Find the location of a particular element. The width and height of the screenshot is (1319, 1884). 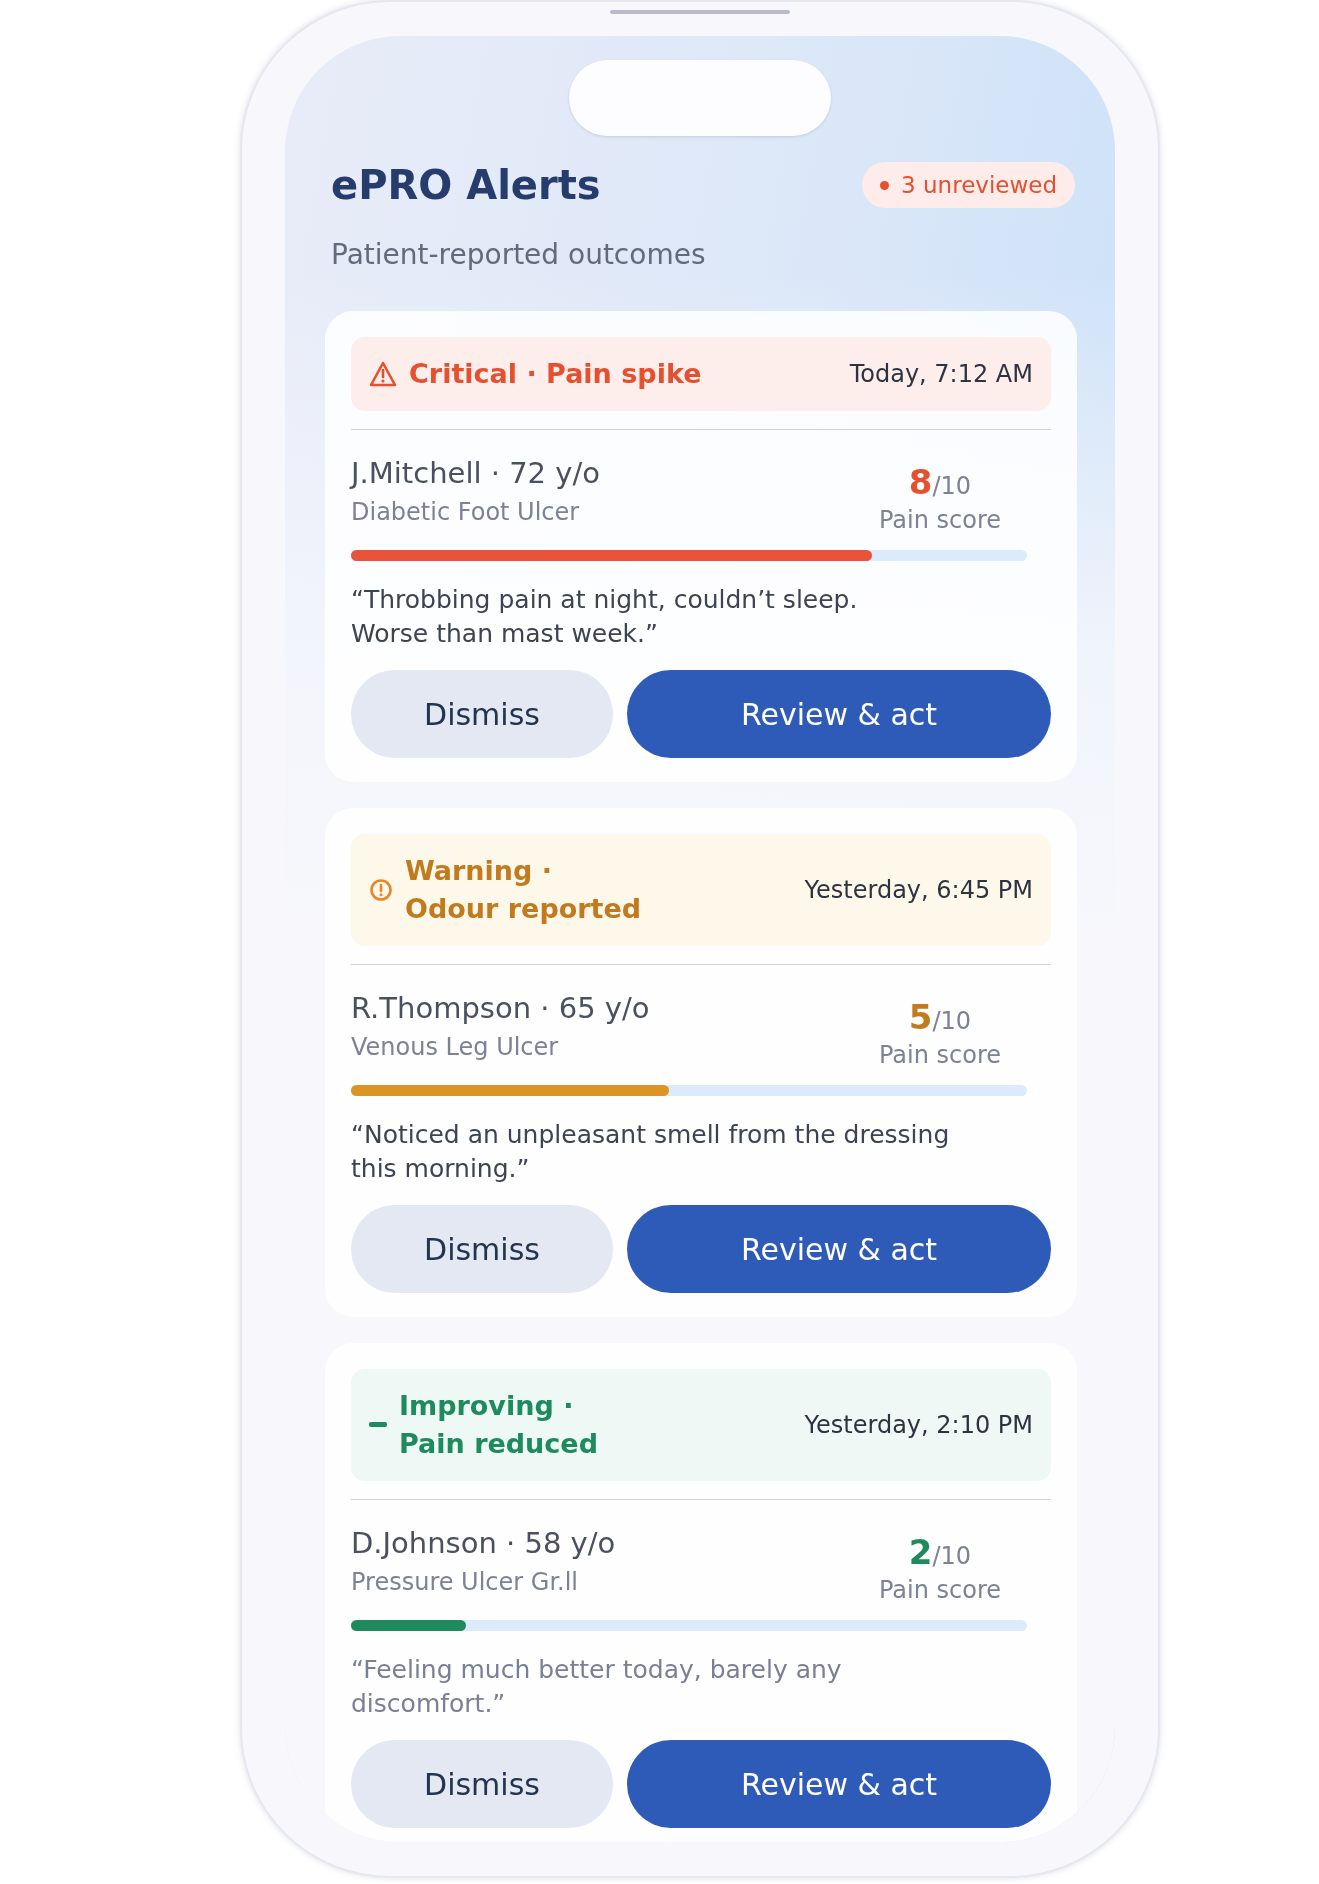

patient-name: D.Johnson · 58 y/o is located at coordinates (483, 1543).